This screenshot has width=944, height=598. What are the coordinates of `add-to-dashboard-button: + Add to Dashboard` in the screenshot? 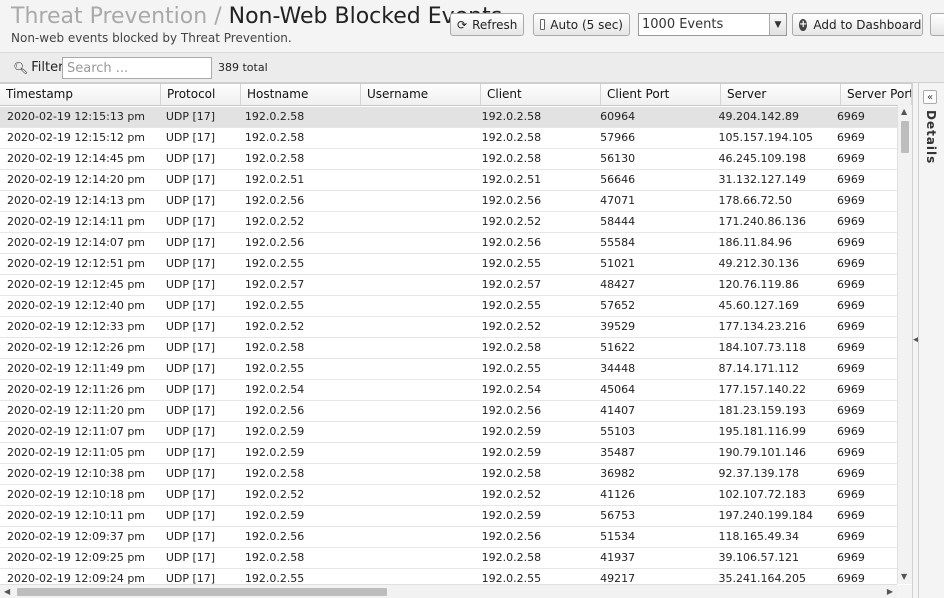 It's located at (857, 24).